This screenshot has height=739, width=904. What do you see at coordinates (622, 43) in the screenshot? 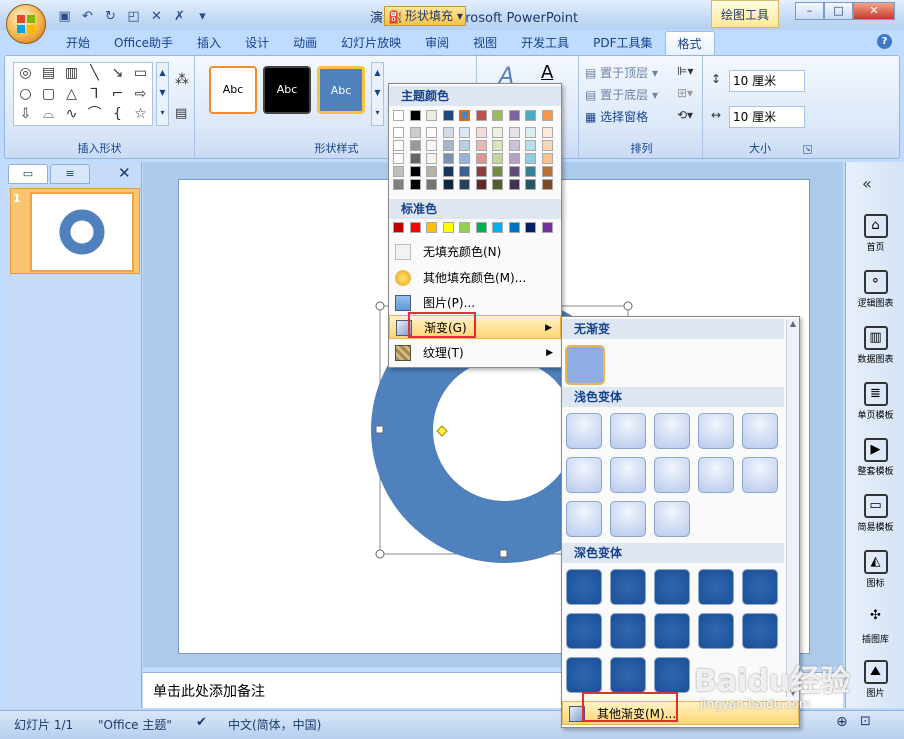
I see `tab-pdf-tools: PDF工具集` at bounding box center [622, 43].